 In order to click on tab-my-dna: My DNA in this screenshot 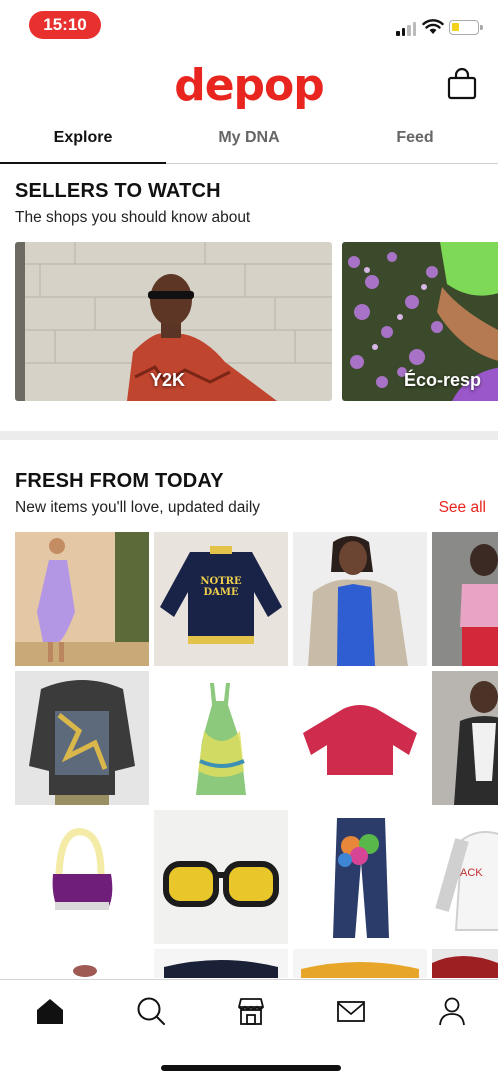, I will do `click(249, 140)`.